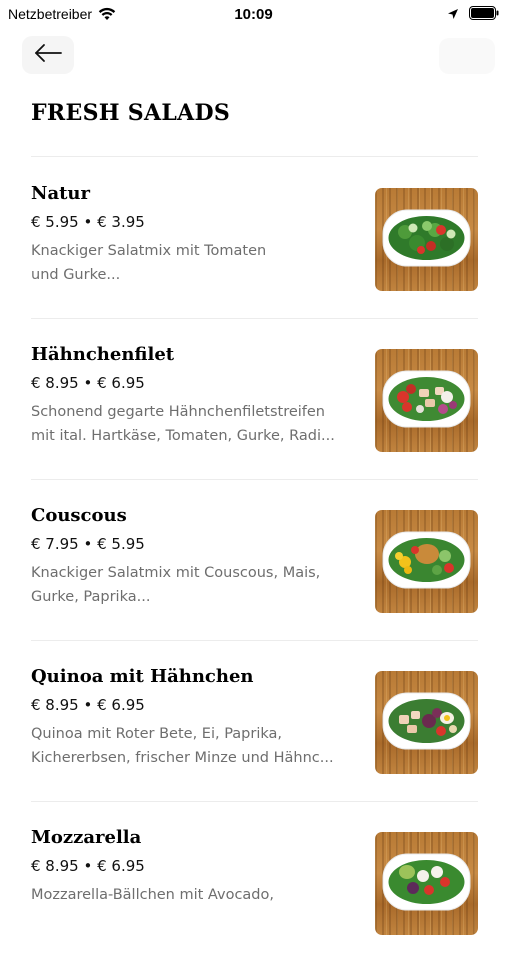 The image size is (507, 965). Describe the element at coordinates (86, 837) in the screenshot. I see `item-name: Mozzarella` at that location.